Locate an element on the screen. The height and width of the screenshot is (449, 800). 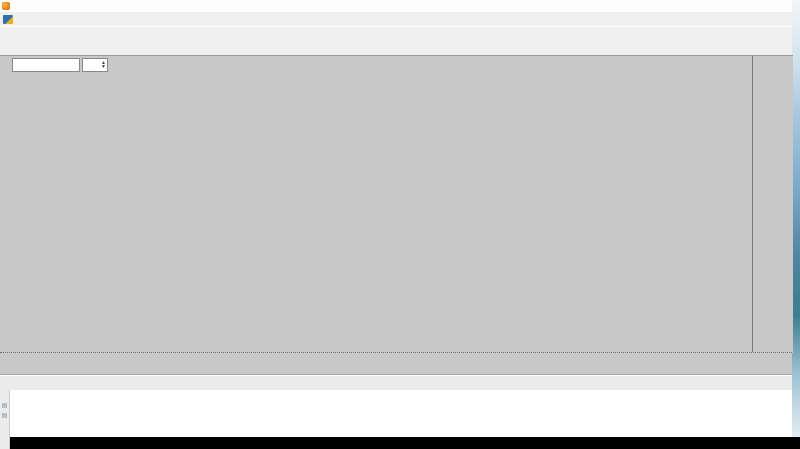
history-panel: ▤ ▤ is located at coordinates (396, 419).